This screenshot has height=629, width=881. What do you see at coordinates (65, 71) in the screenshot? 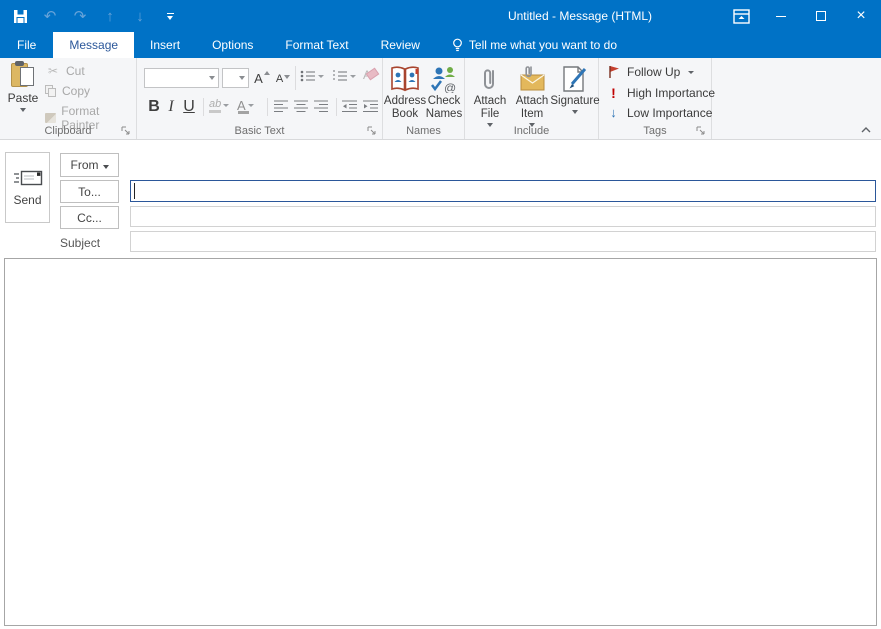
I see `cut-button: ✂ Cut` at bounding box center [65, 71].